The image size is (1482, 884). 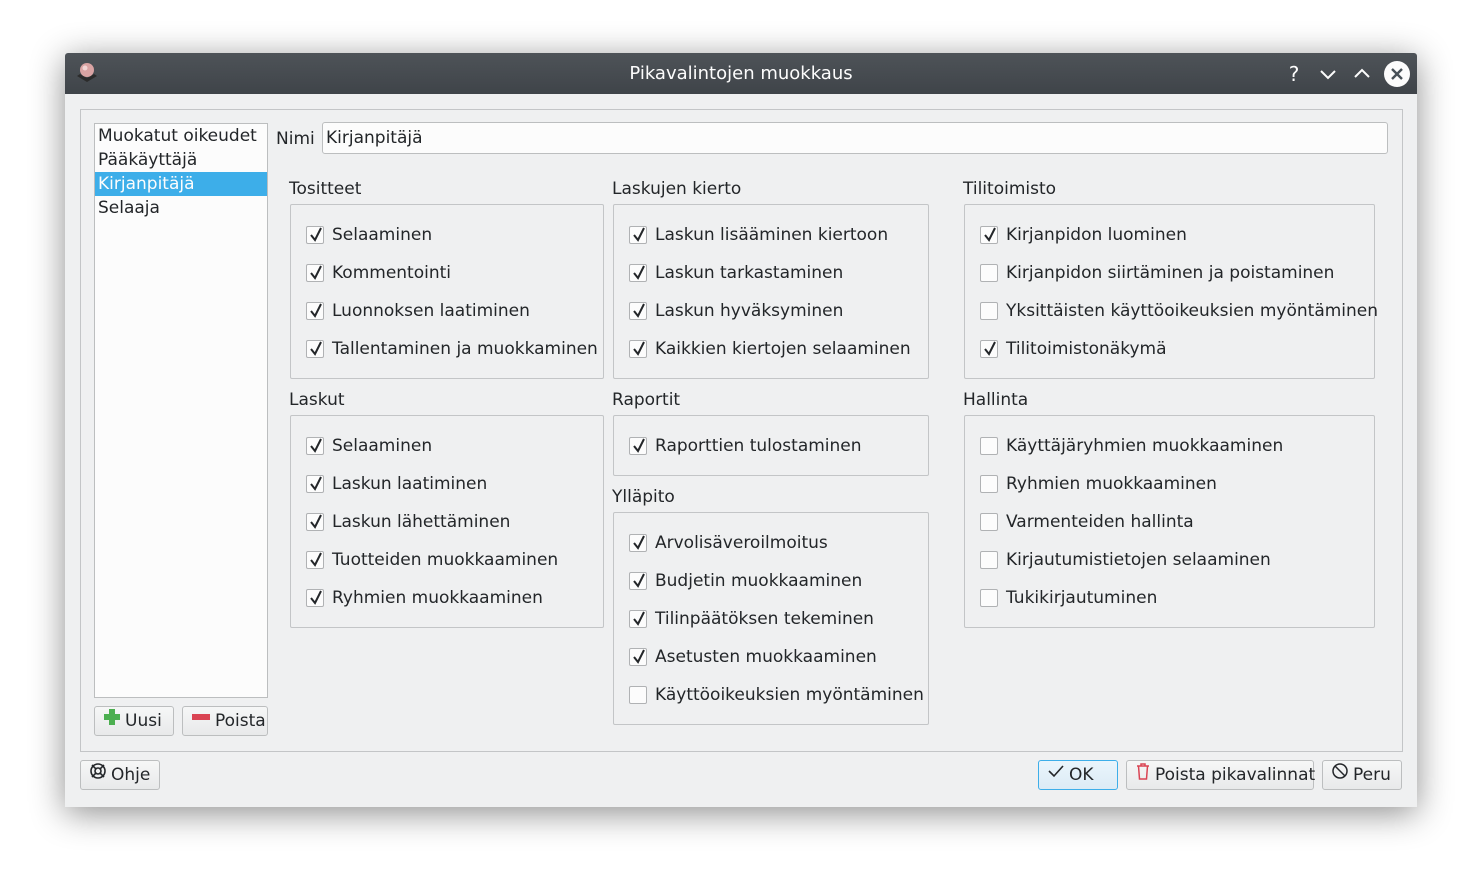 I want to click on delete-presets-label: Poista pikavalinnat, so click(x=1235, y=775).